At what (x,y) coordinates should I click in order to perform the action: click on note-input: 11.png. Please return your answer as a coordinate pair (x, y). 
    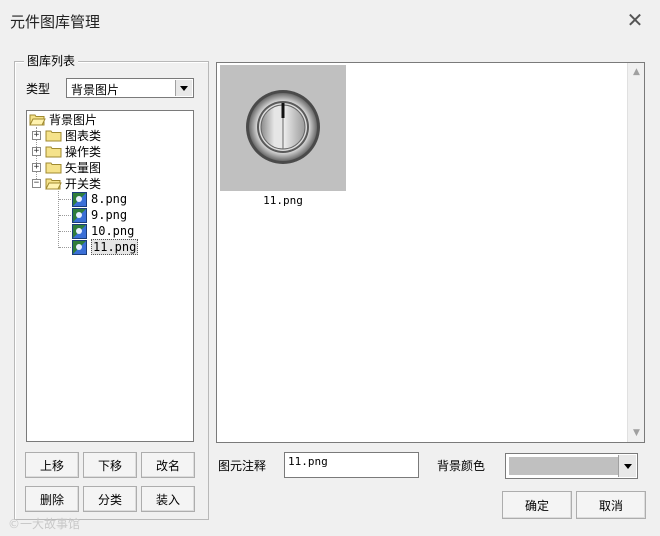
    Looking at the image, I should click on (351, 465).